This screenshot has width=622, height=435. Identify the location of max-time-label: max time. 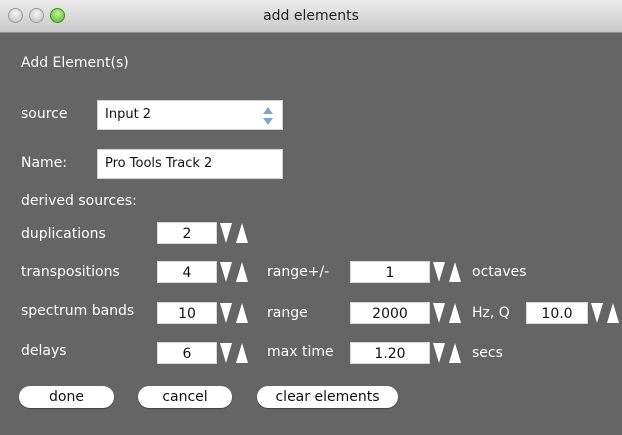
(300, 352).